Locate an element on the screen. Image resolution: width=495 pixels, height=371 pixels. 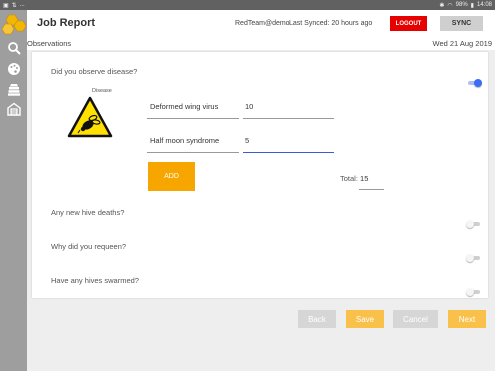
cancel-button: Cancel is located at coordinates (415, 319).